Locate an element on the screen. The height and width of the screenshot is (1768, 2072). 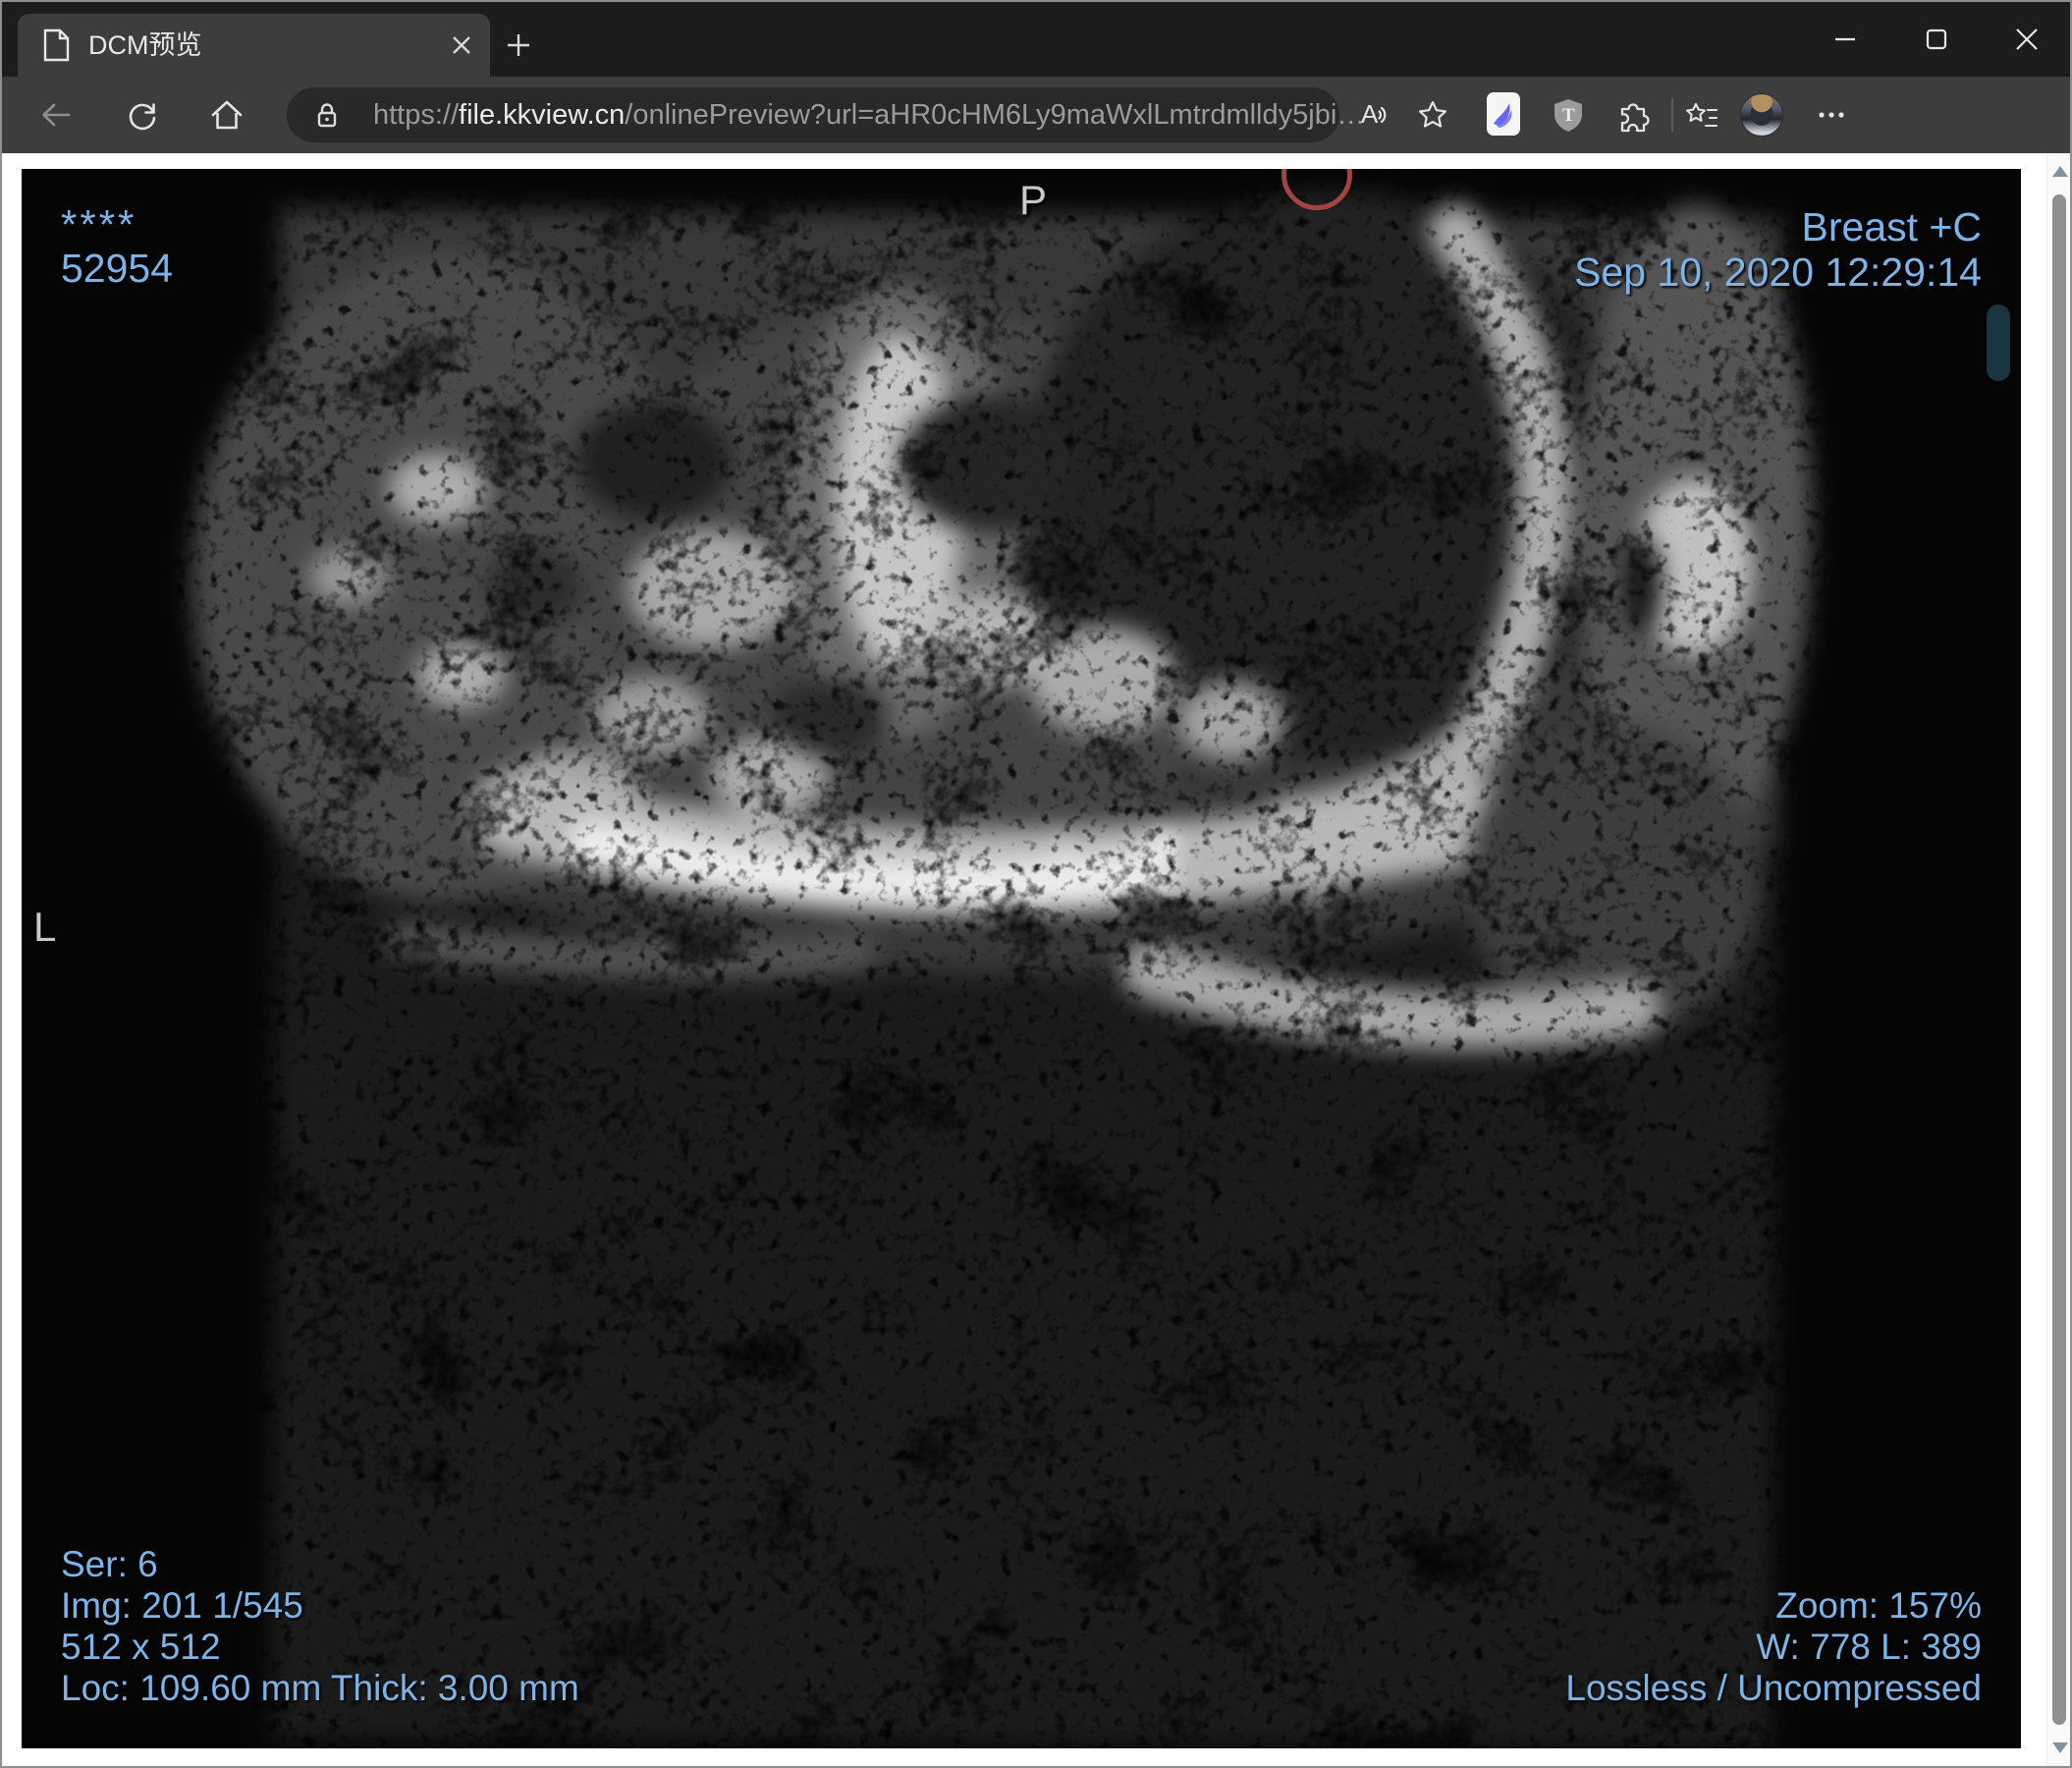
patient-name-masked: **** is located at coordinates (99, 224).